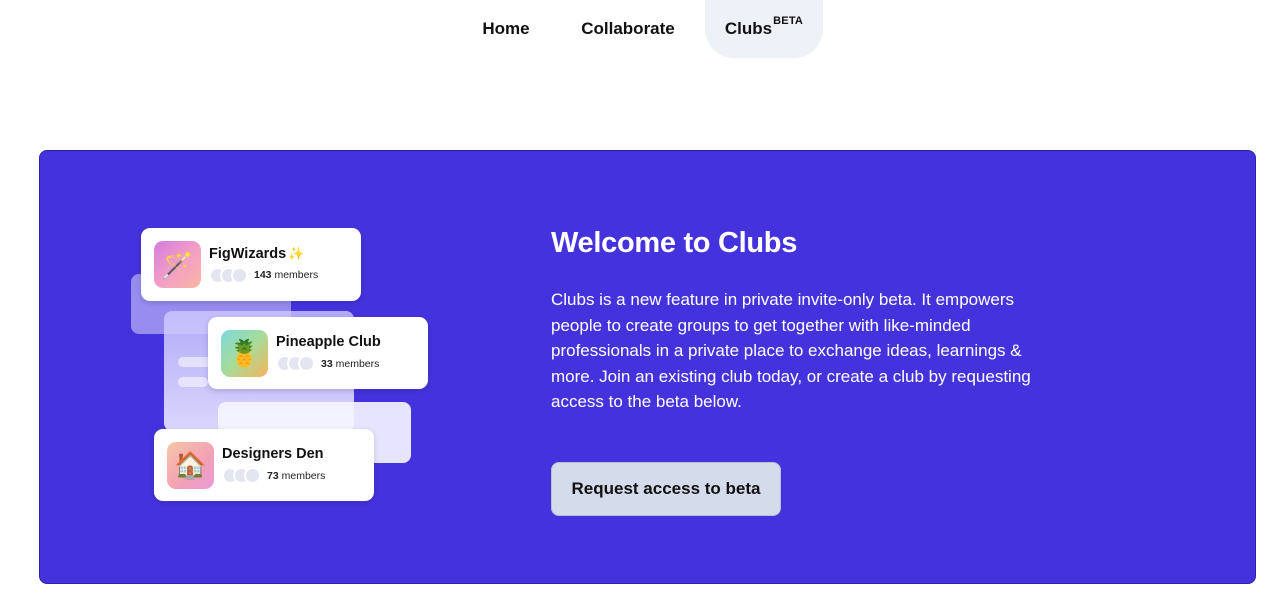  What do you see at coordinates (190, 465) in the screenshot?
I see `house-icon: 🏠` at bounding box center [190, 465].